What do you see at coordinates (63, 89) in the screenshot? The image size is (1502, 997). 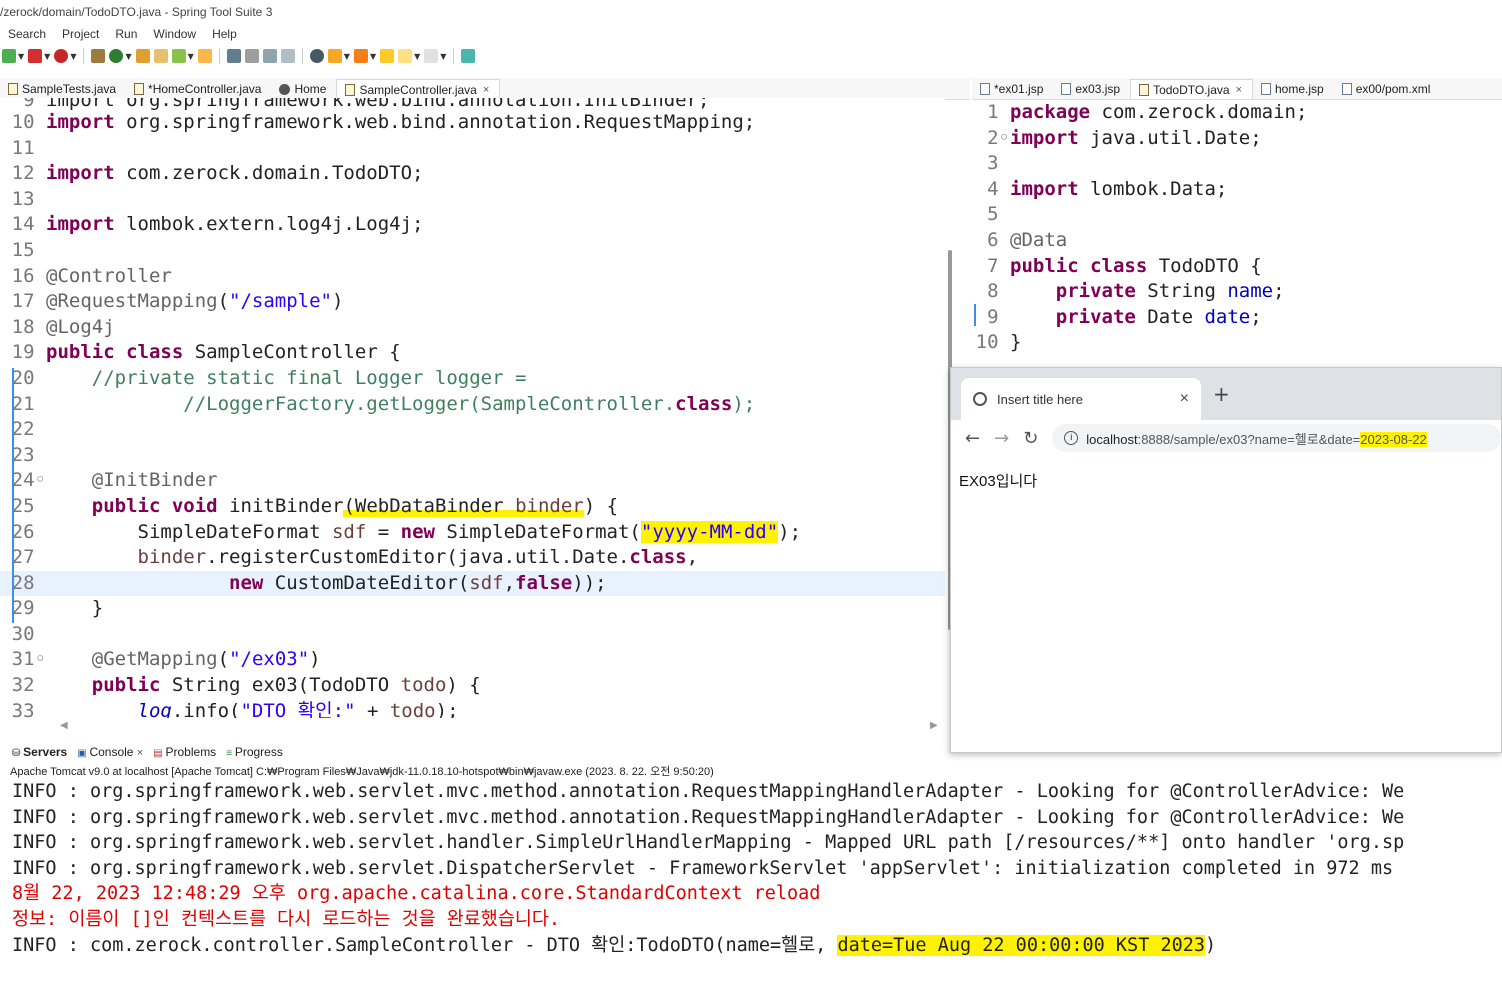 I see `tab-sample-tests: SampleTests.java` at bounding box center [63, 89].